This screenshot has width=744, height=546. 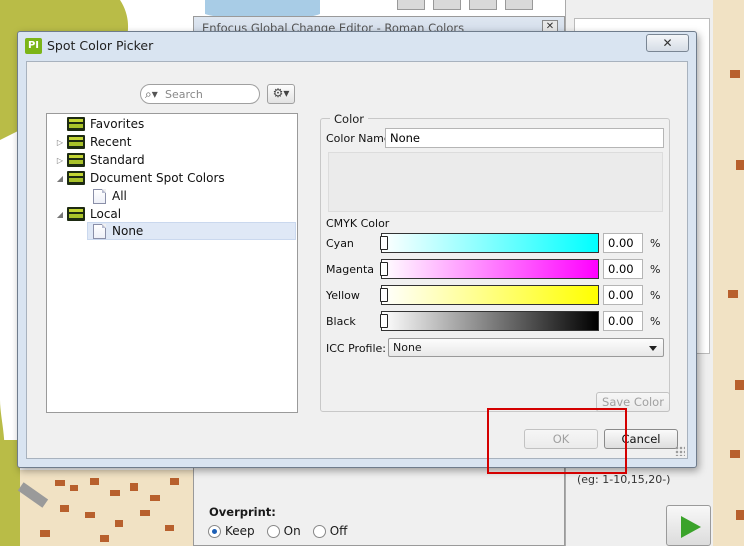 I want to click on color-name-label: Color Name, so click(x=358, y=138).